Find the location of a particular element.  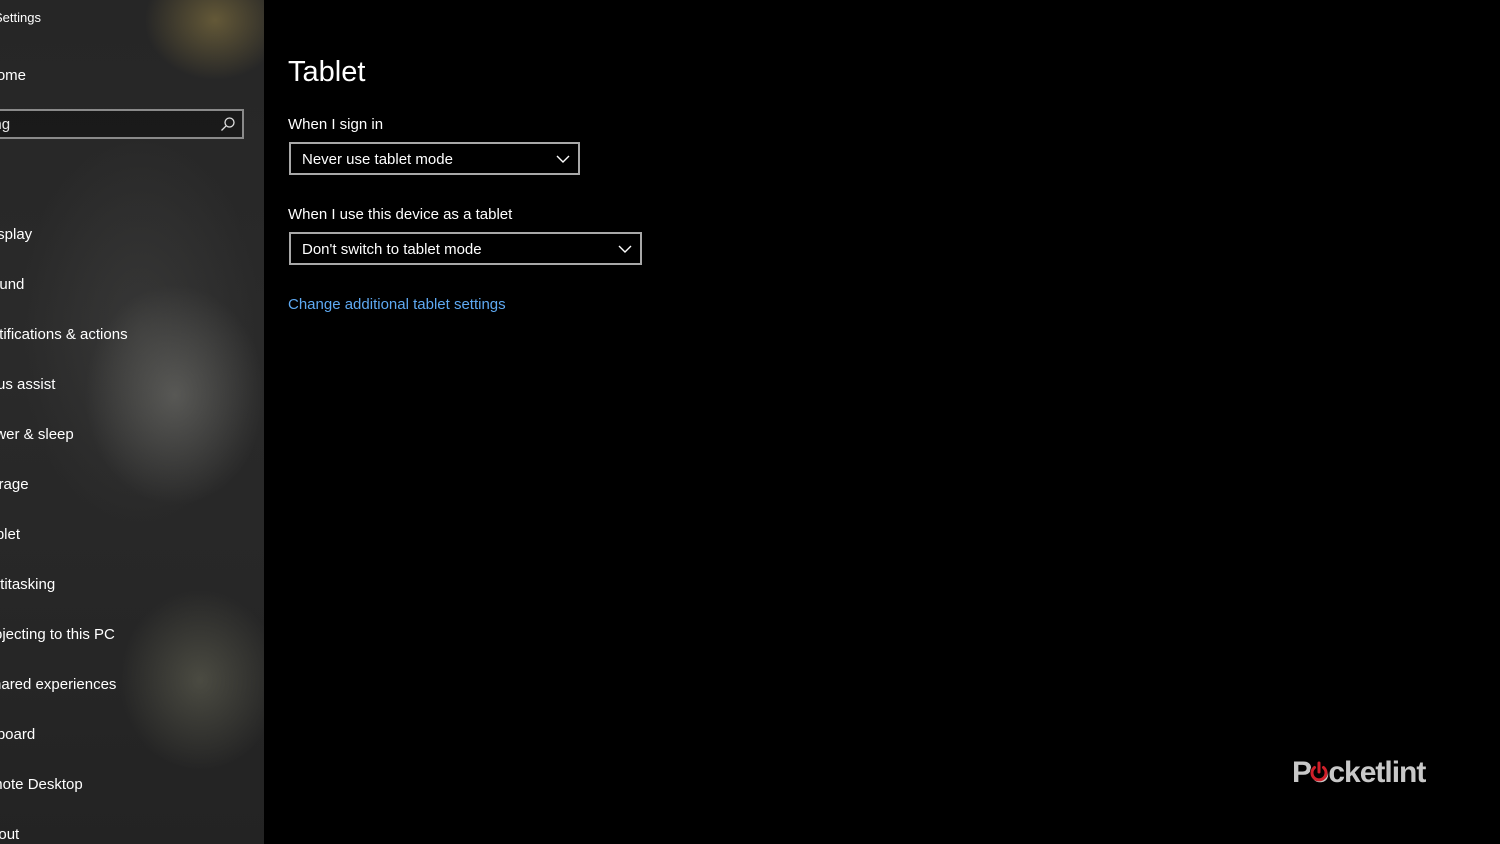

sign-in-dropdown: Never use tablet mode is located at coordinates (434, 158).